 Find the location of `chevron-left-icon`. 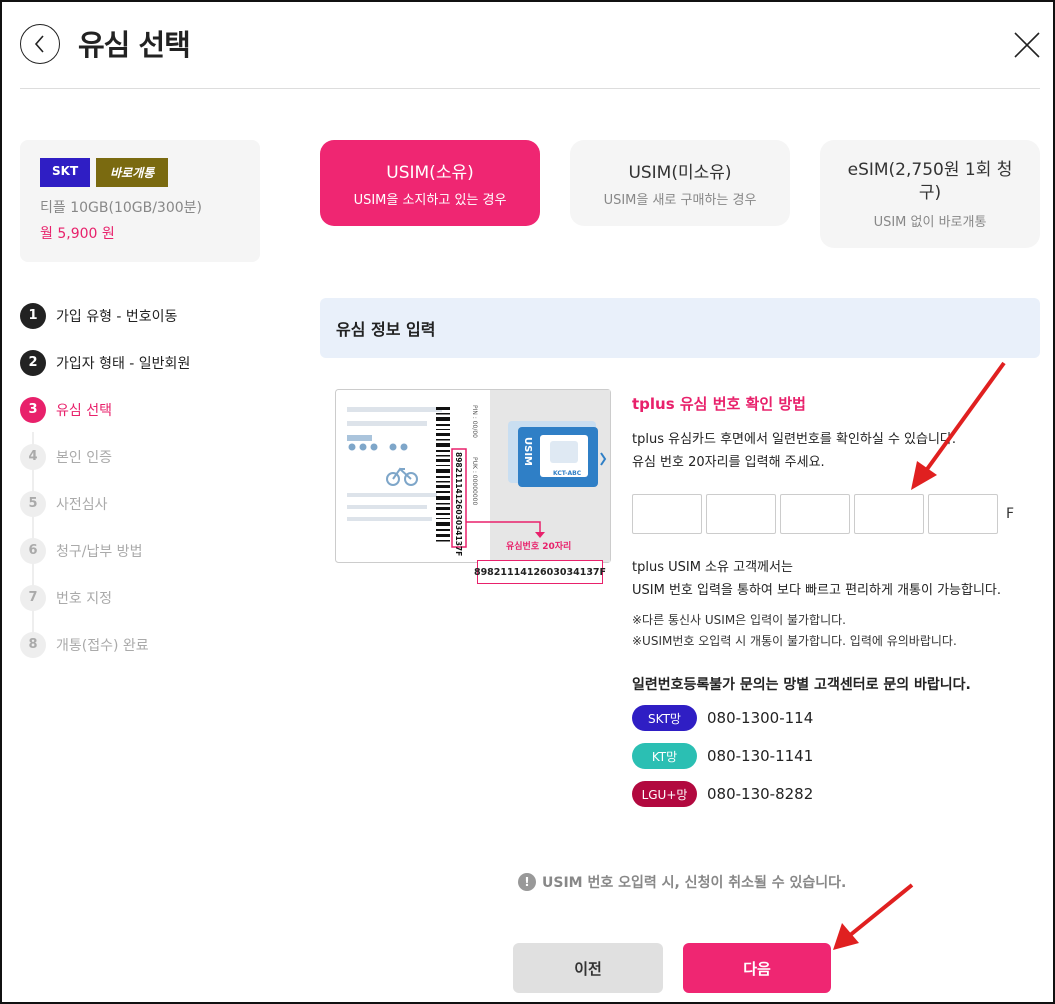

chevron-left-icon is located at coordinates (39, 44).